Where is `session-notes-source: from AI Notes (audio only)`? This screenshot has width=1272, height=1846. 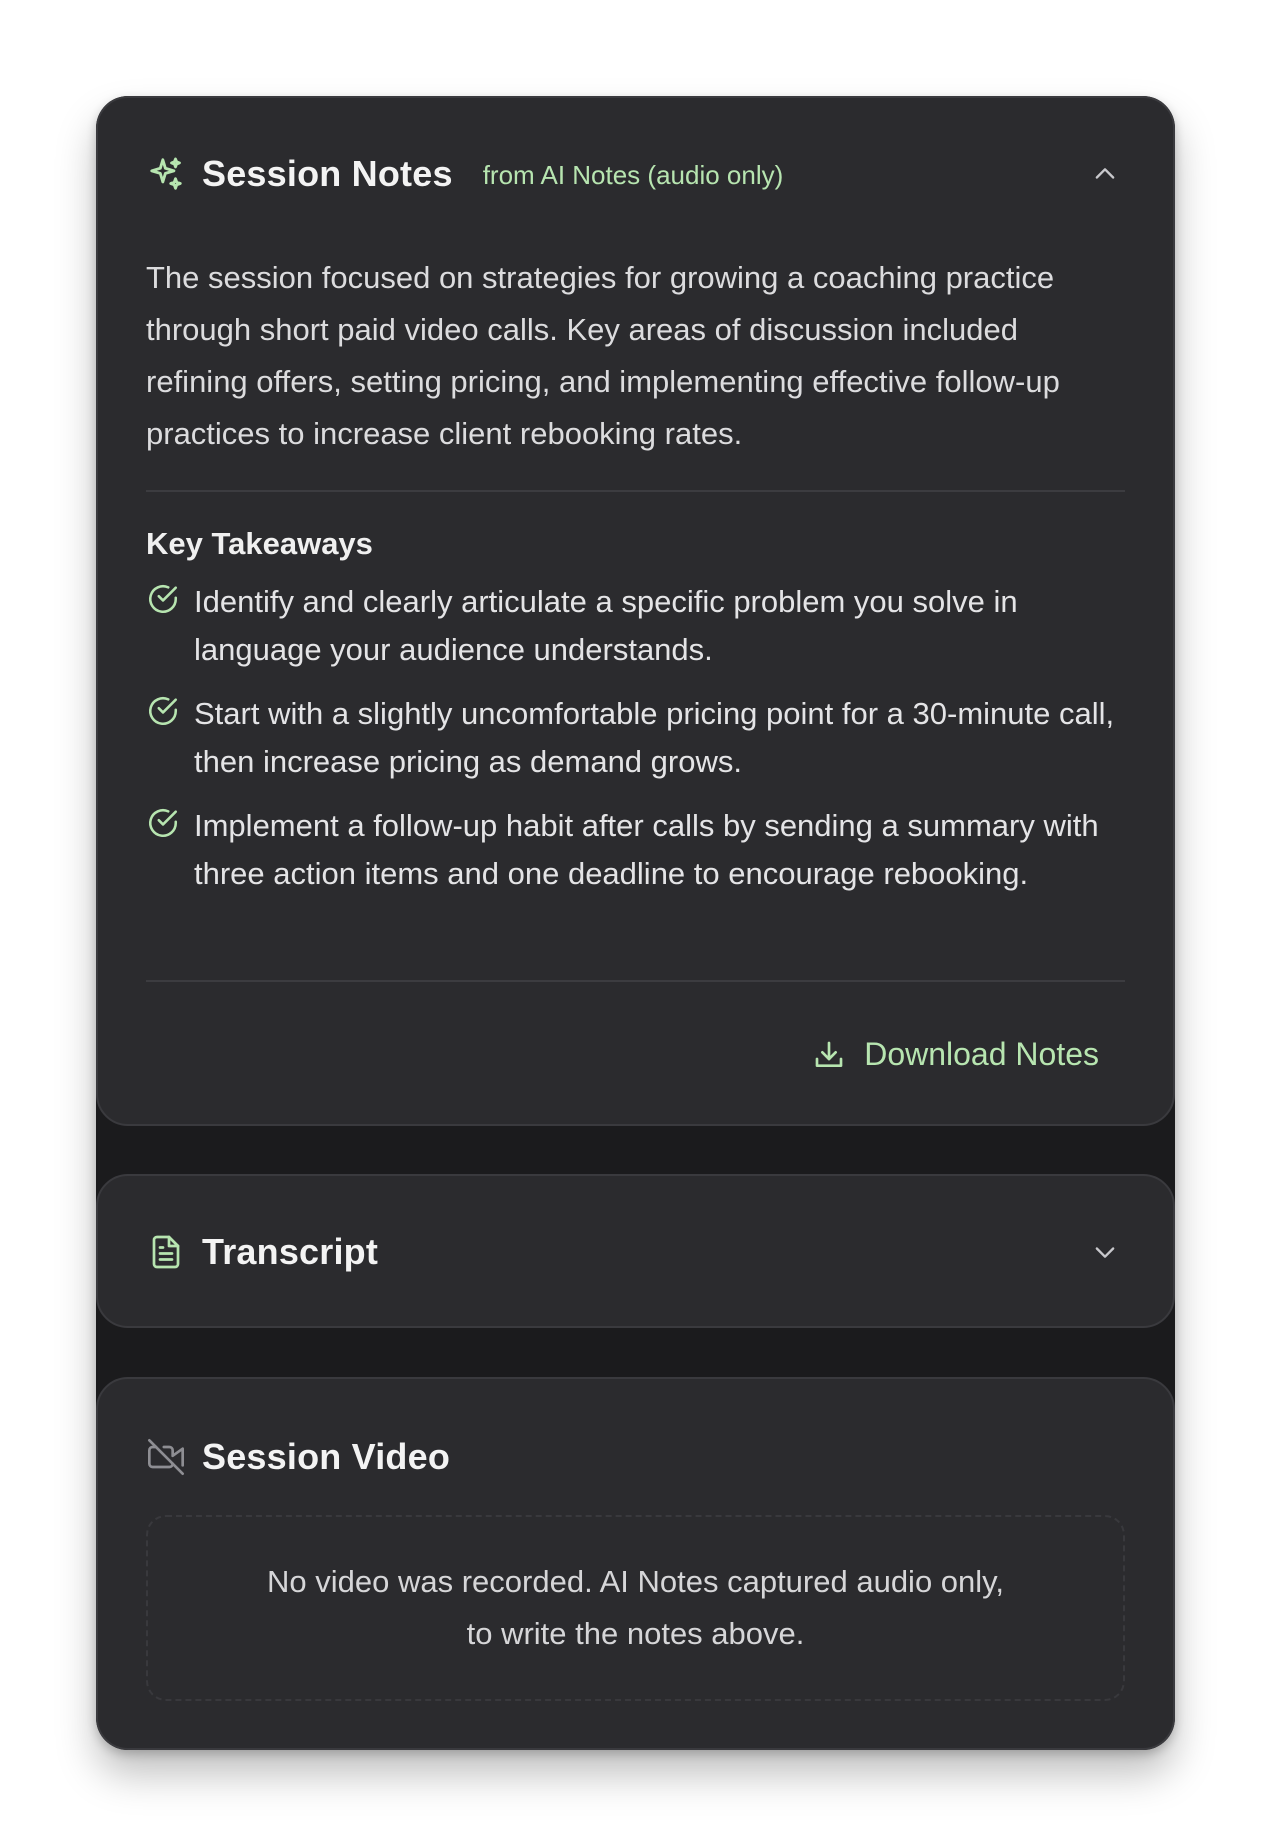 session-notes-source: from AI Notes (audio only) is located at coordinates (633, 174).